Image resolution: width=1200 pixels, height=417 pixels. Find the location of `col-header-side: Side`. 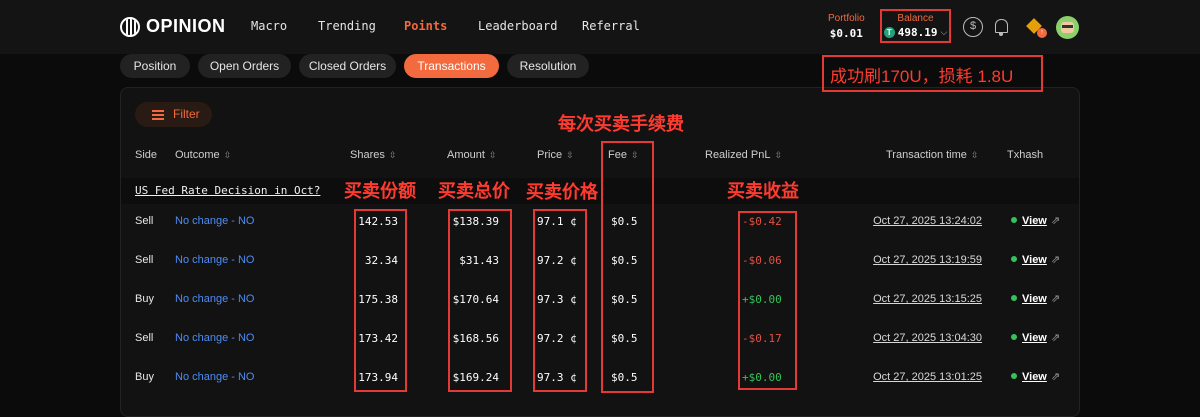

col-header-side: Side is located at coordinates (146, 155).